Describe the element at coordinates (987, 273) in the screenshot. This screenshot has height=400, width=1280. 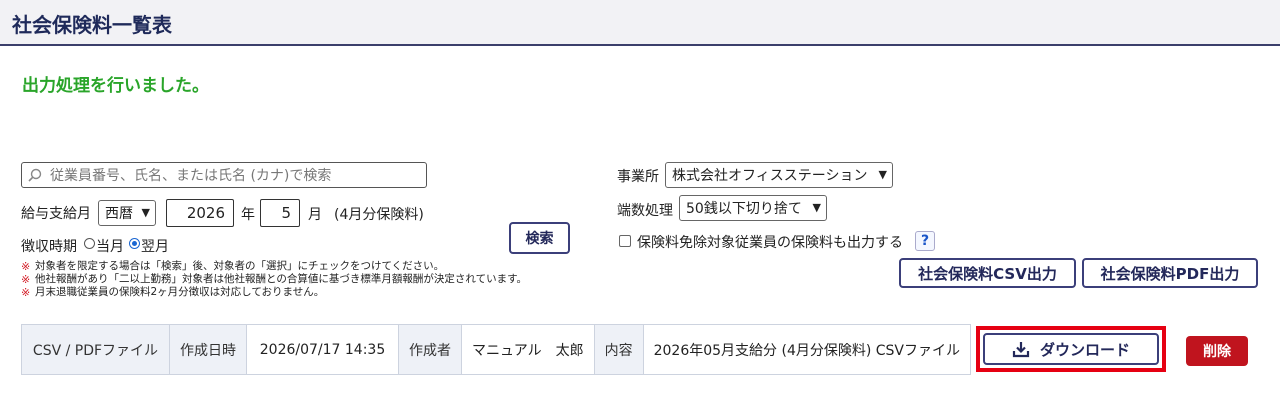
I see `csv-export-button: 社会保険料CSV出力` at that location.